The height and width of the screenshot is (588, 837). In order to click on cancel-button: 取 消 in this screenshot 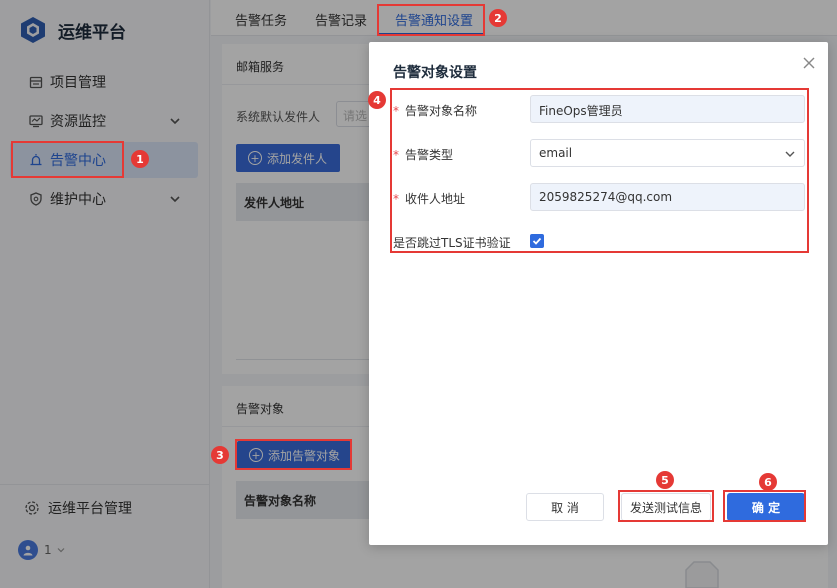, I will do `click(565, 507)`.